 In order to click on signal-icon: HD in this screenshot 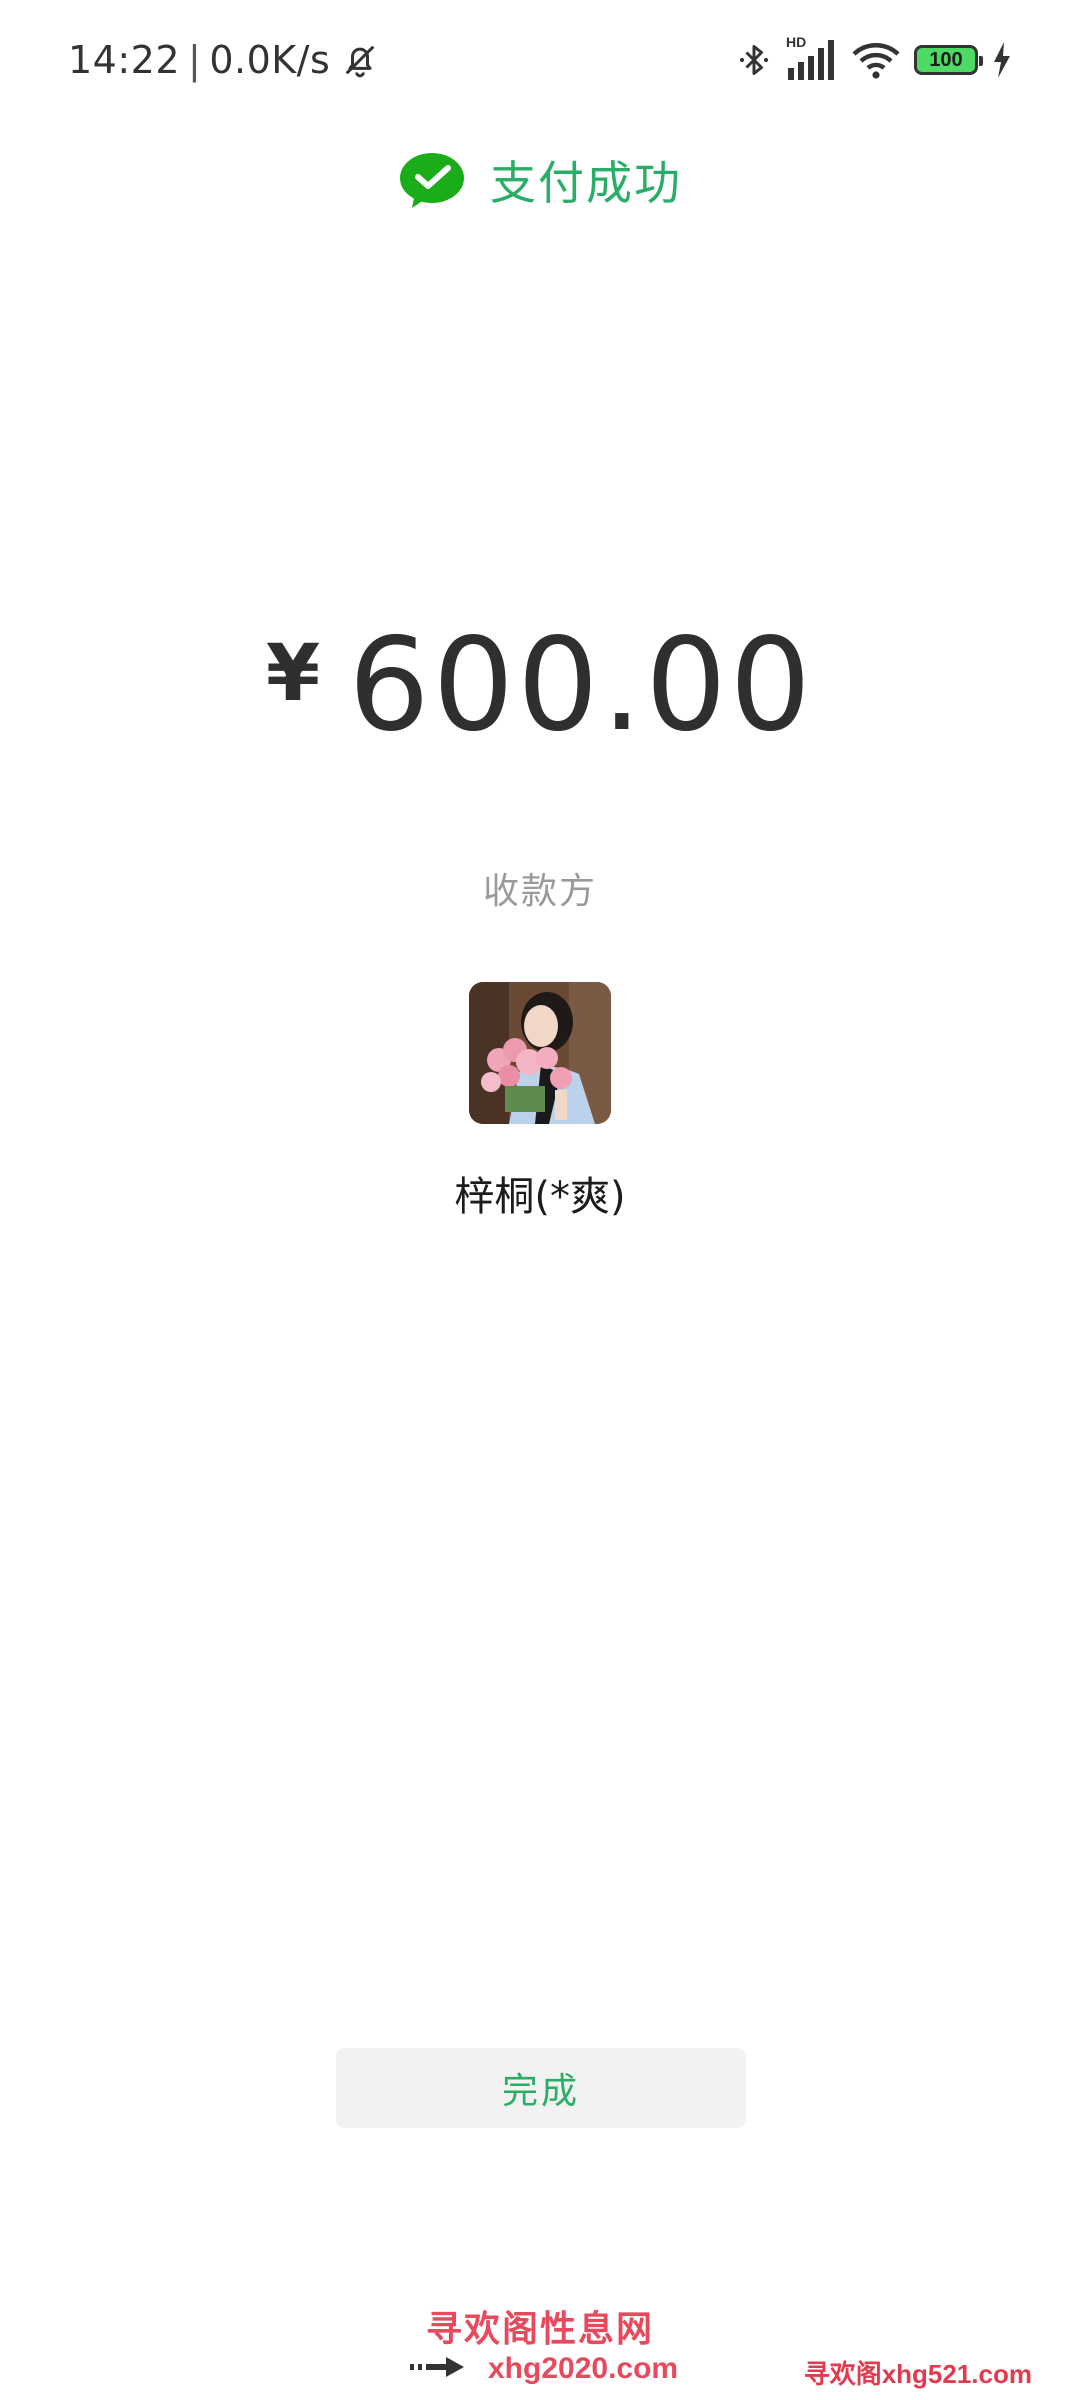, I will do `click(812, 58)`.